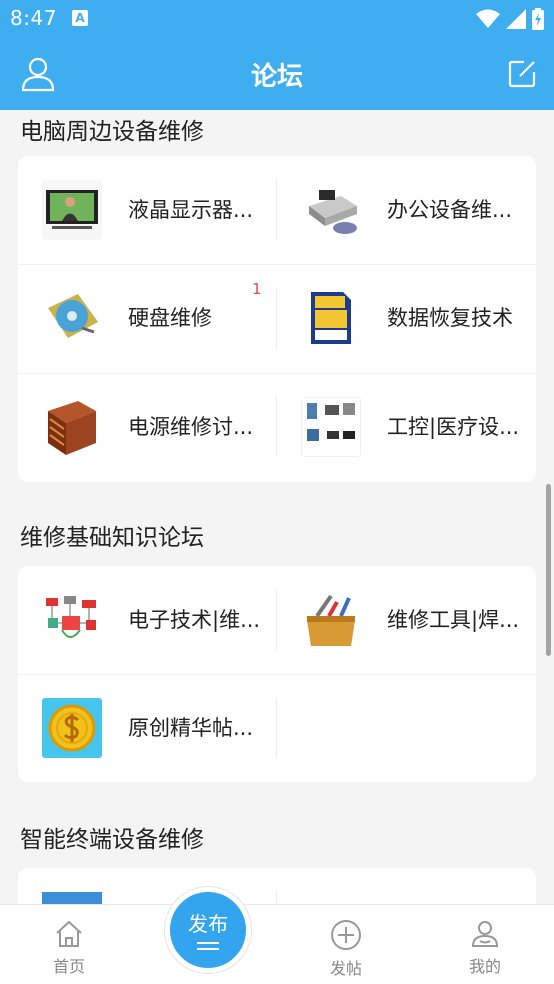  What do you see at coordinates (331, 427) in the screenshot?
I see `industrial-equipment-icon` at bounding box center [331, 427].